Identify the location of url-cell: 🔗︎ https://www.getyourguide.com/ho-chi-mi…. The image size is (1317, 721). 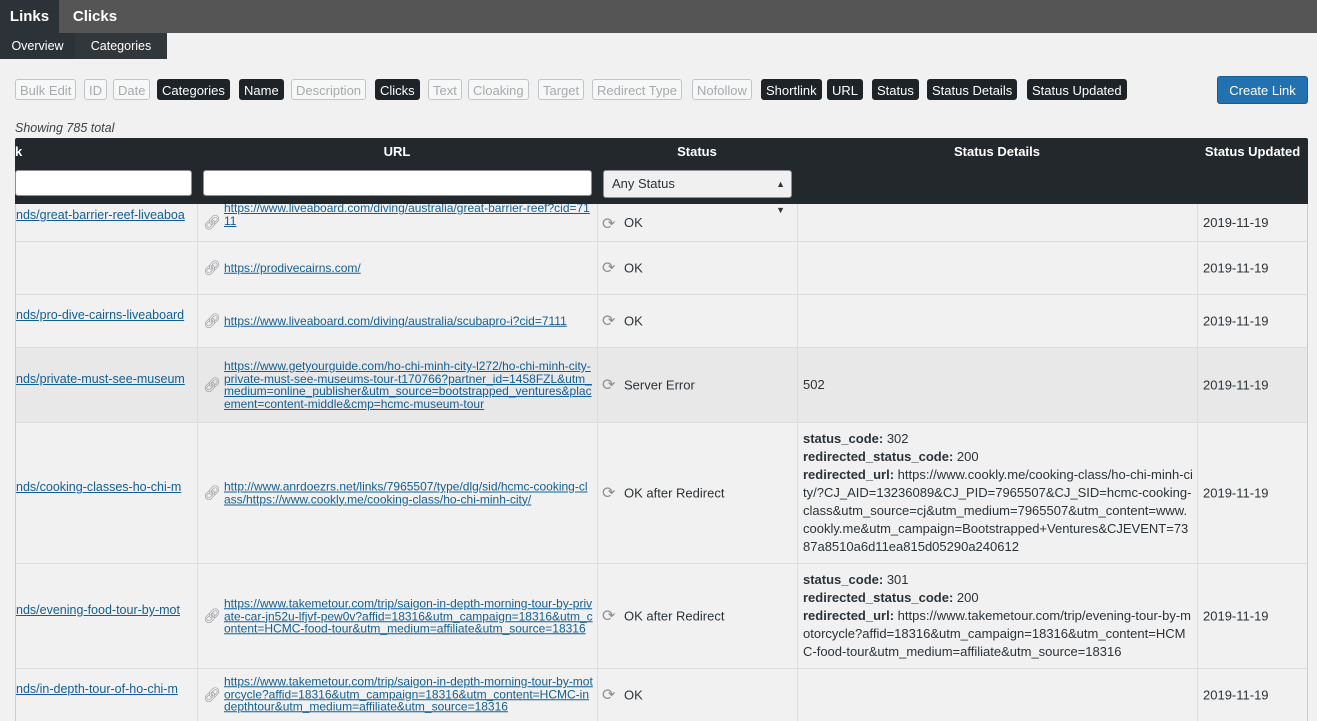
(398, 385).